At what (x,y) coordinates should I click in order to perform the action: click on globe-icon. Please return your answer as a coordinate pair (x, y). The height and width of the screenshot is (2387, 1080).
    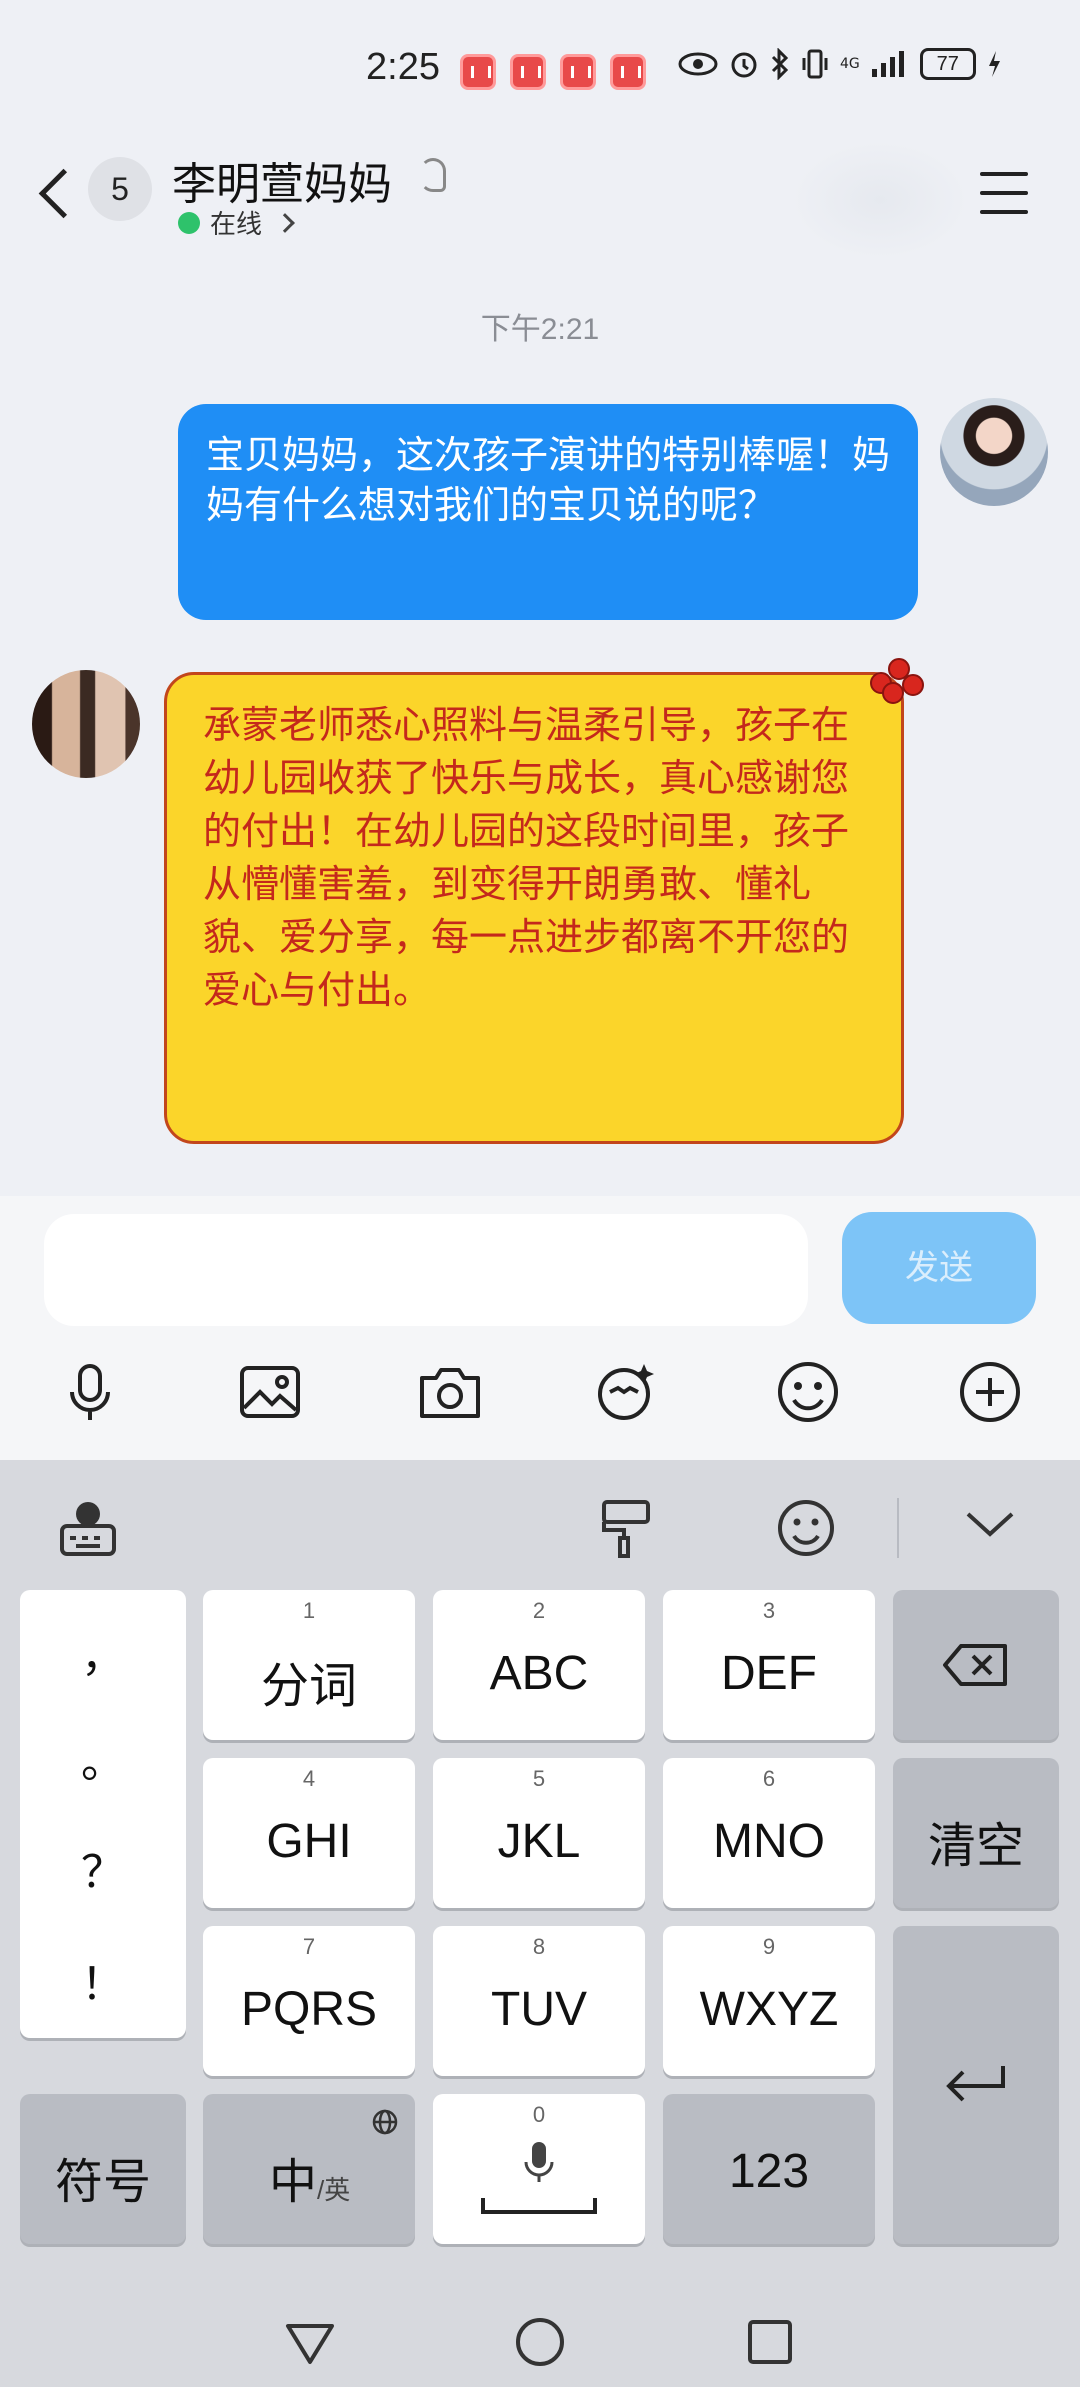
    Looking at the image, I should click on (385, 2122).